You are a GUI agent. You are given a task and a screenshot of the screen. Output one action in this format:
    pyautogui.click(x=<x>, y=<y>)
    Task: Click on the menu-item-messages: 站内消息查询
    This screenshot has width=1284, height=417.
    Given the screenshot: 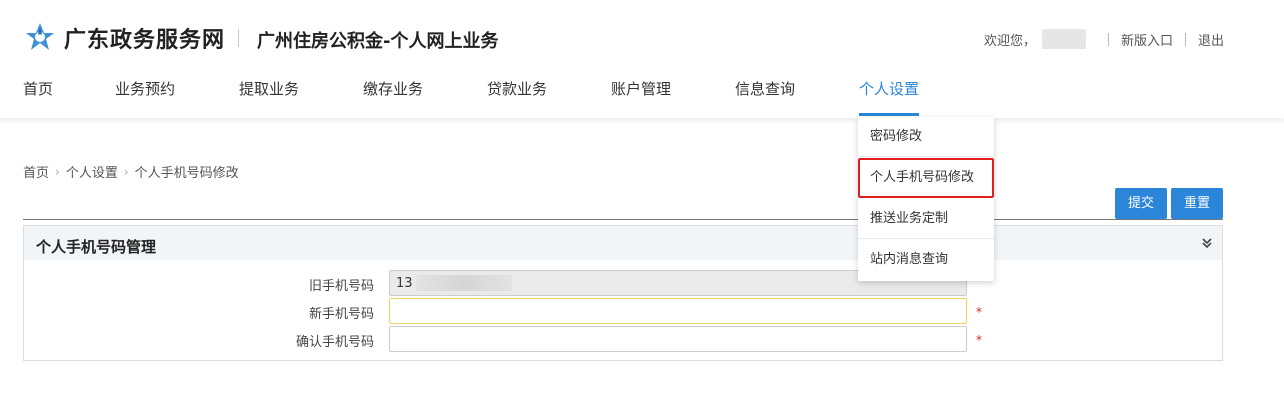 What is the action you would take?
    pyautogui.click(x=926, y=260)
    